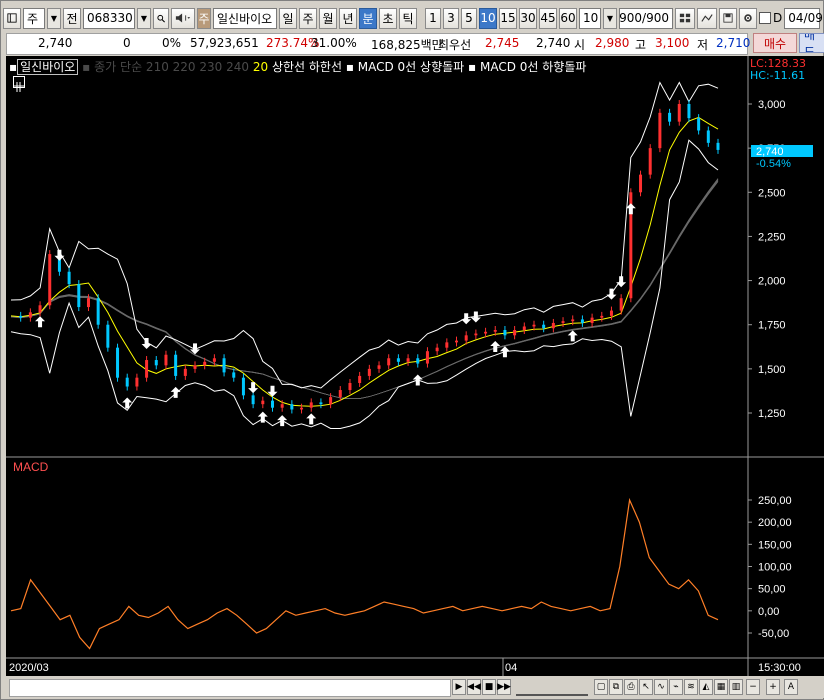 The width and height of the screenshot is (824, 700). Describe the element at coordinates (803, 18) in the screenshot. I see `date-input: 04/09` at that location.